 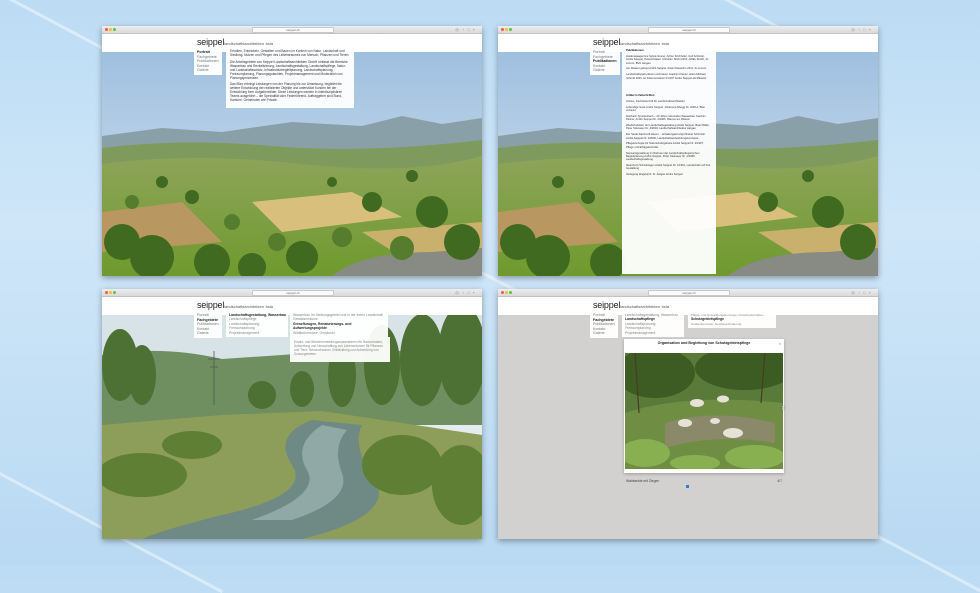 I want to click on lightbox-counter: 4/7, so click(x=779, y=481).